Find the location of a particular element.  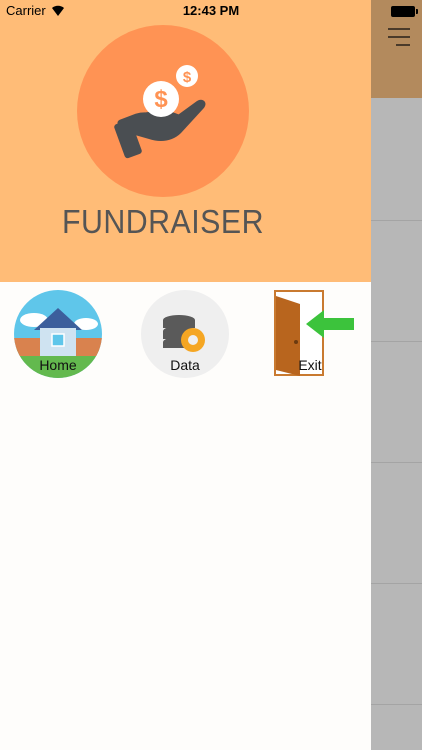

menu-exit-label: Exit is located at coordinates (310, 365).